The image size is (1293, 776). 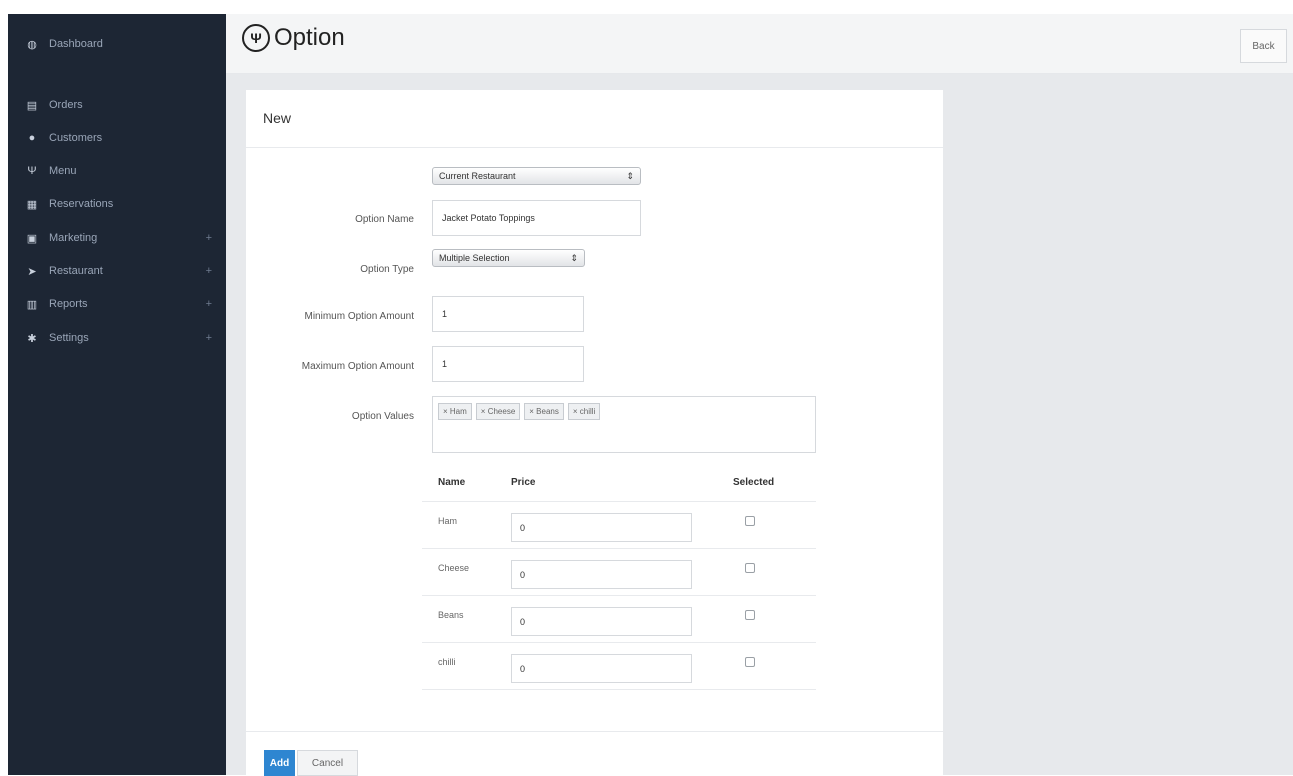 What do you see at coordinates (277, 118) in the screenshot?
I see `panel-title: New` at bounding box center [277, 118].